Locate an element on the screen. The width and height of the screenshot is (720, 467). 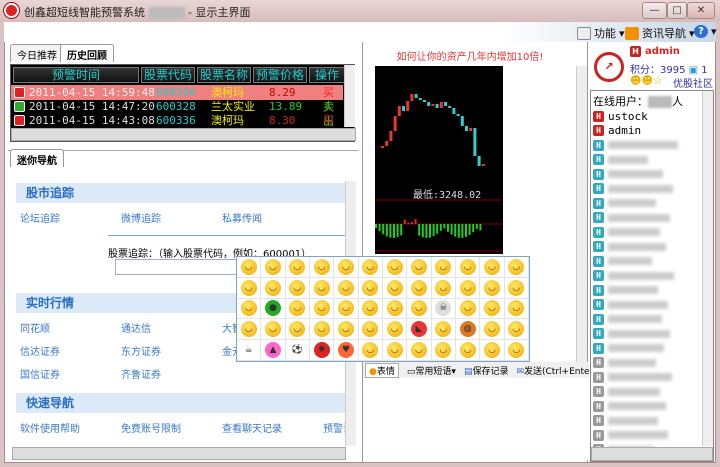
send-button: ✉发送(Ctrl+Enter) is located at coordinates (552, 370).